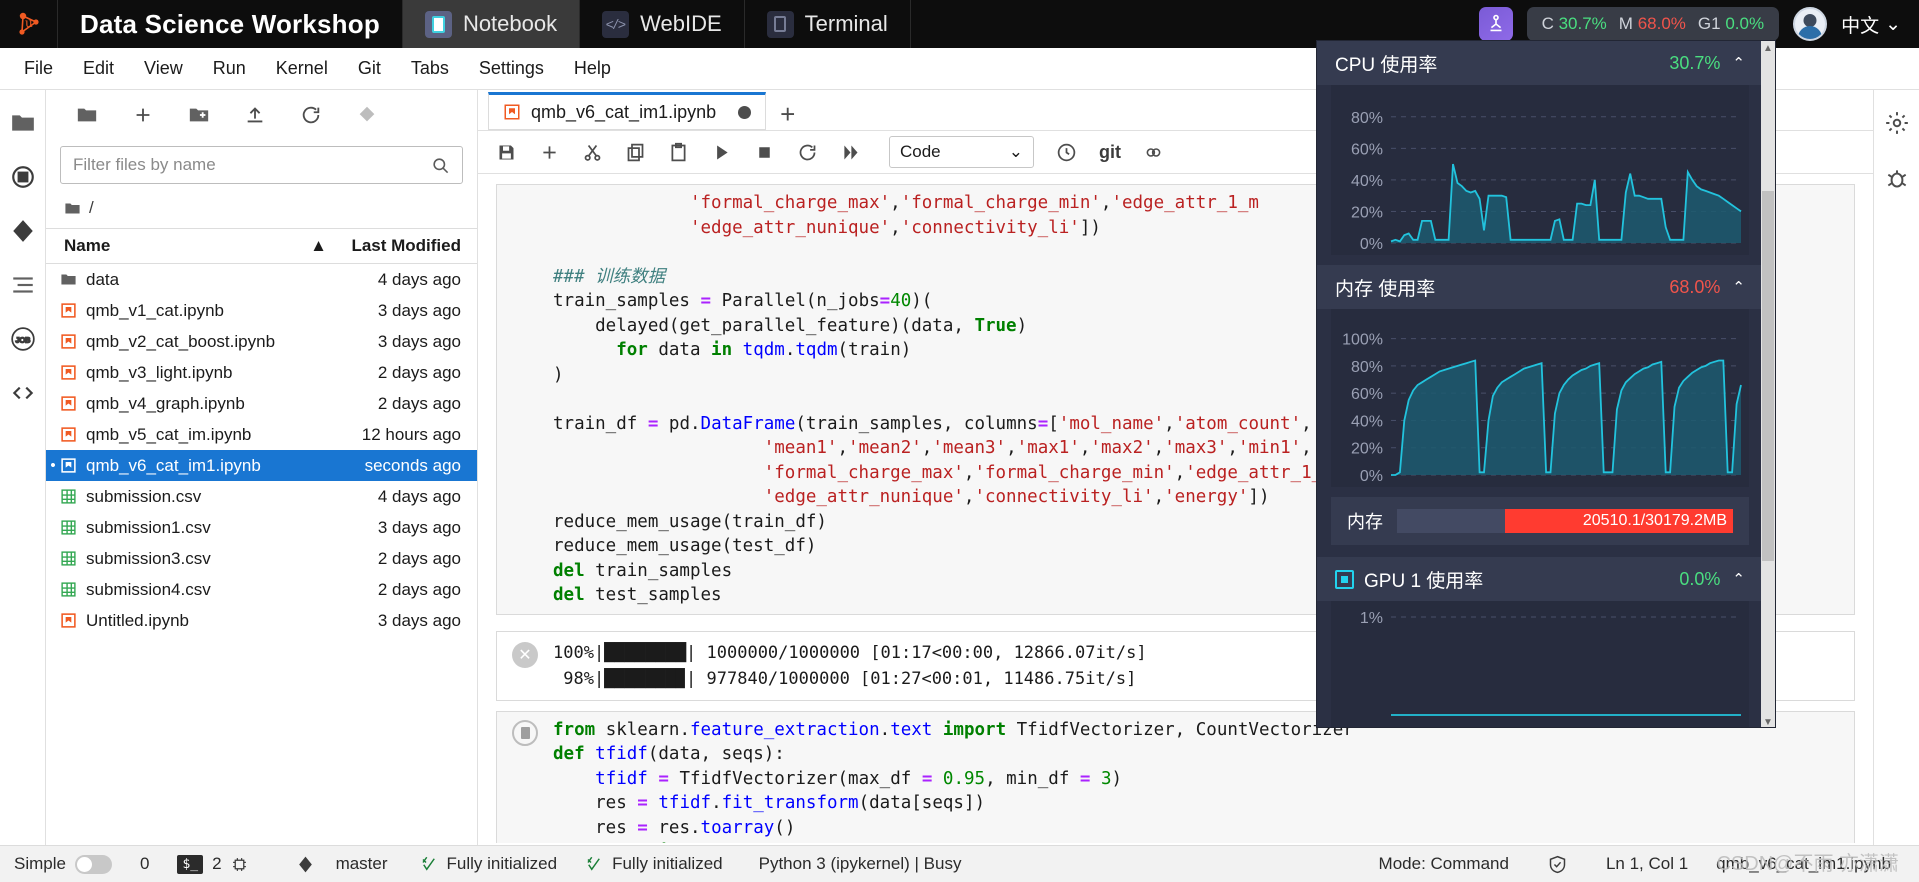  What do you see at coordinates (1540, 579) in the screenshot?
I see `gpu-section-header: GPU 1 使用率 0.0% ⌃` at bounding box center [1540, 579].